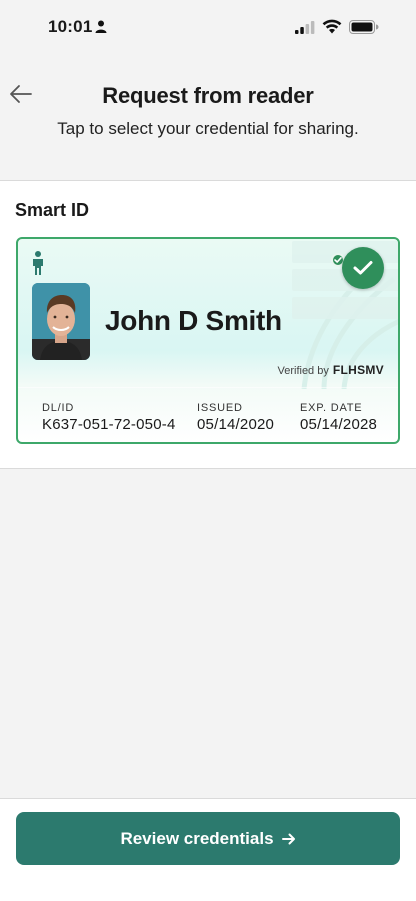 The width and height of the screenshot is (416, 901). What do you see at coordinates (61, 321) in the screenshot?
I see `profile-photo` at bounding box center [61, 321].